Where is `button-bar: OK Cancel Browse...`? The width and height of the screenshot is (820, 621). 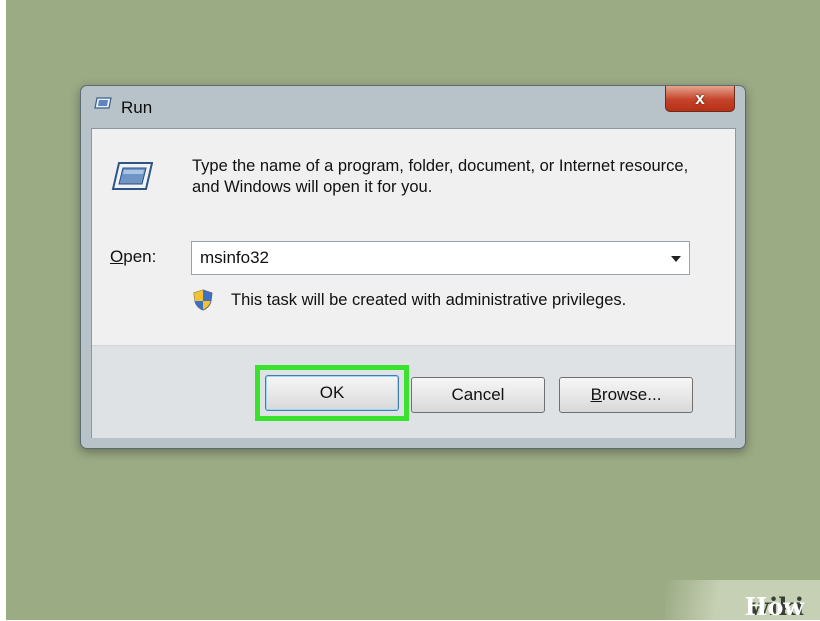 button-bar: OK Cancel Browse... is located at coordinates (413, 391).